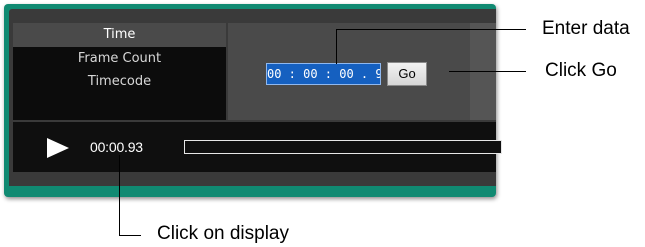 Image resolution: width=645 pixels, height=247 pixels. Describe the element at coordinates (119, 82) in the screenshot. I see `mode-item-timecode: Timecode` at that location.